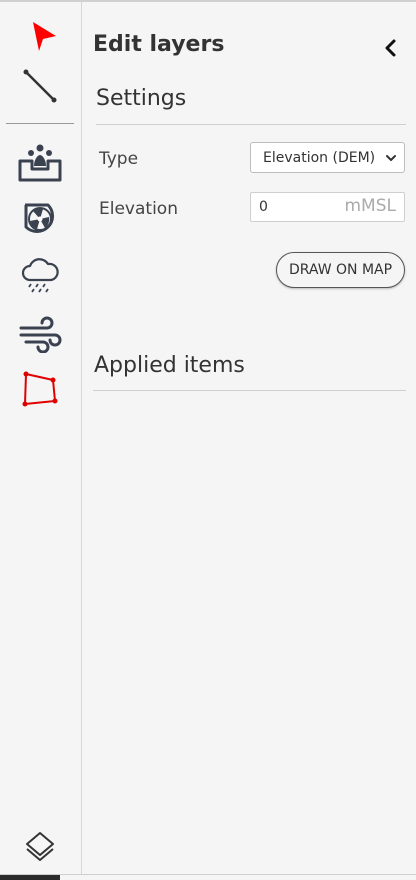  Describe the element at coordinates (169, 365) in the screenshot. I see `applied-items-heading: Applied items` at that location.